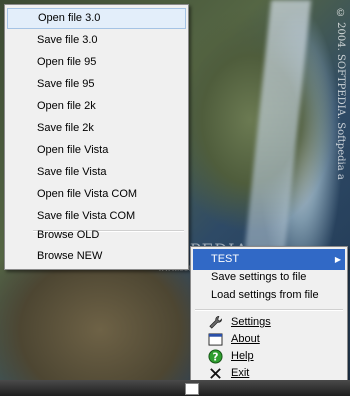  I want to click on about-label: About, so click(245, 339).